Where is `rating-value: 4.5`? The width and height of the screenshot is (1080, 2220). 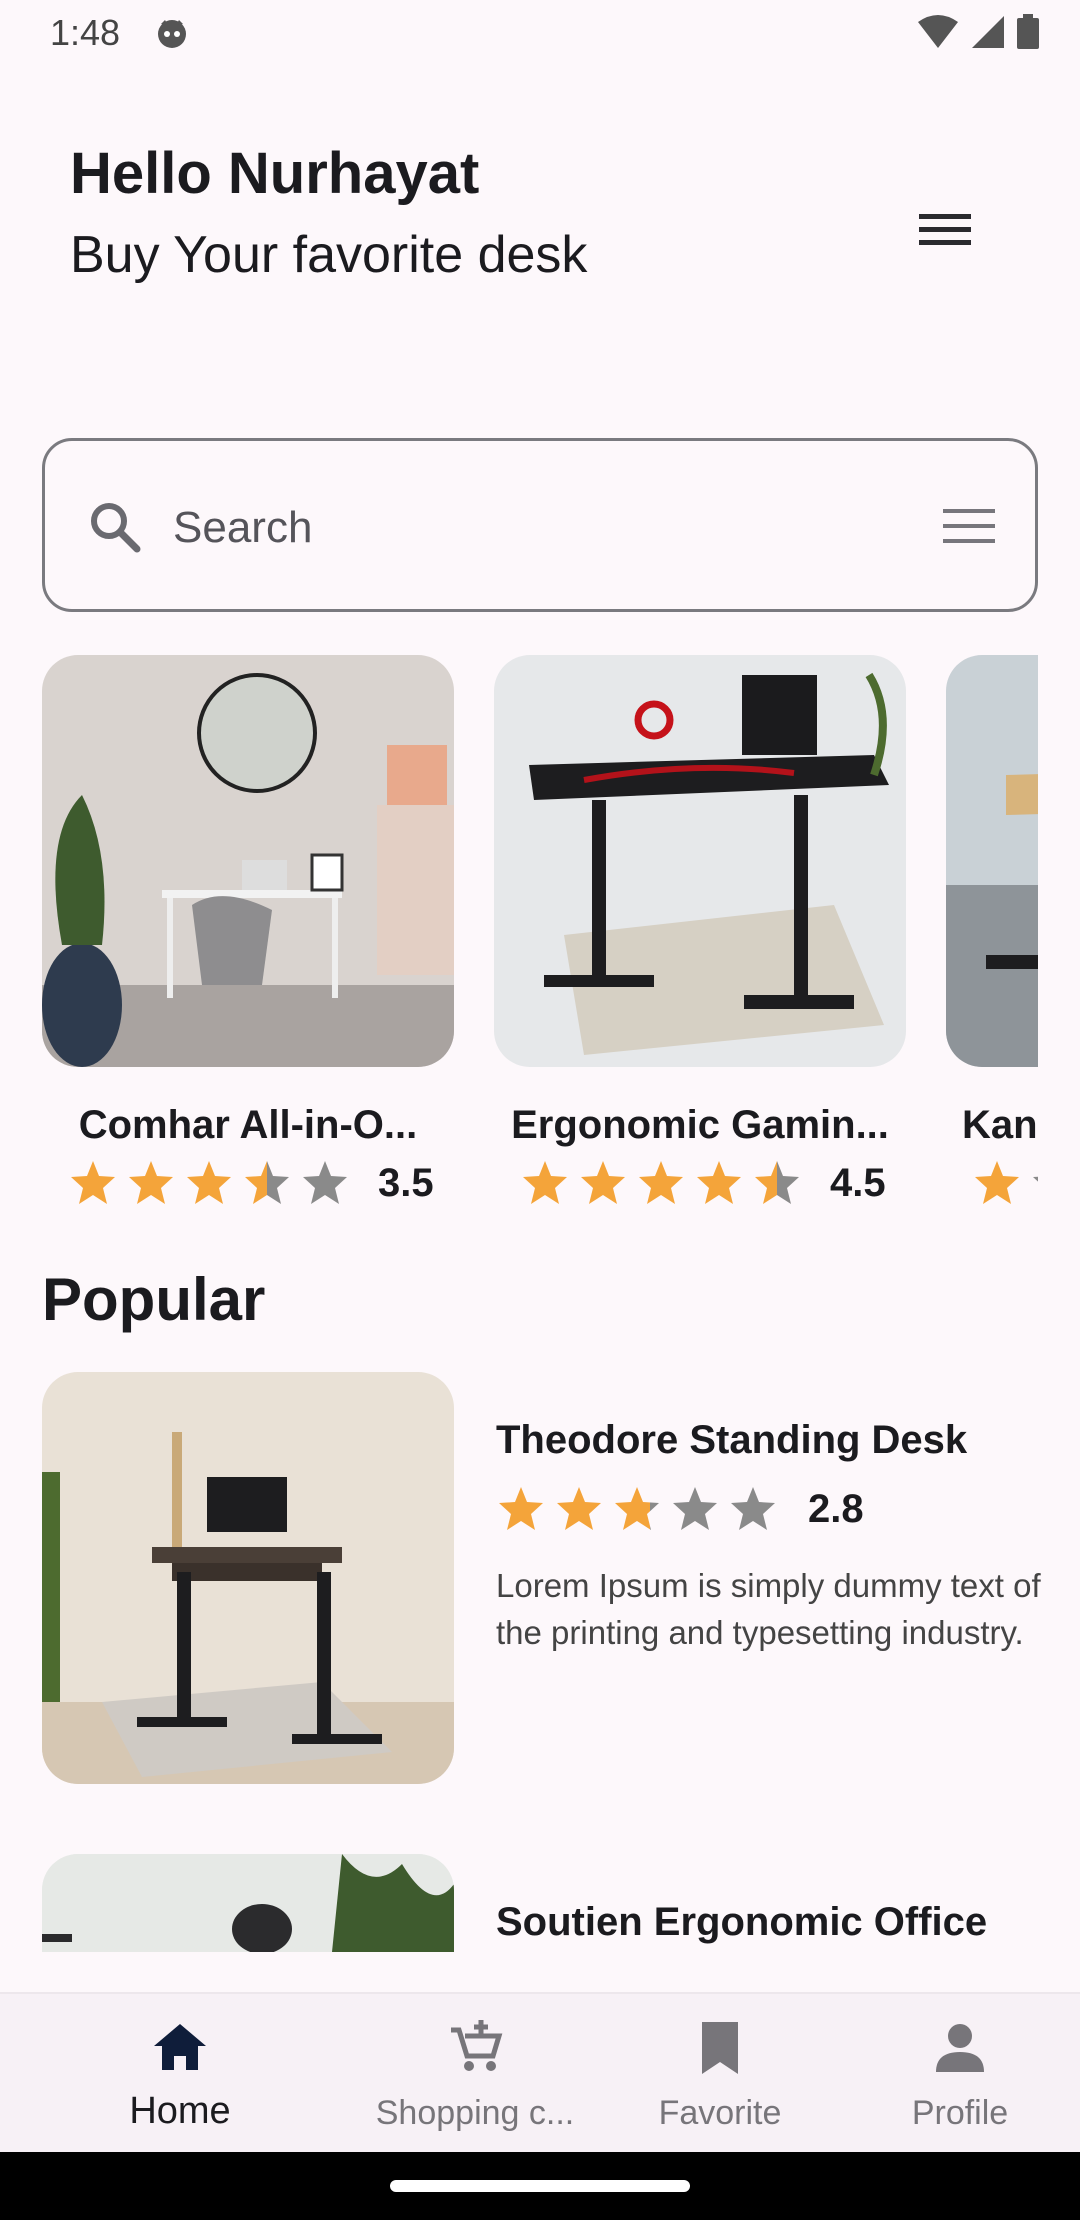
rating-value: 4.5 is located at coordinates (858, 1182).